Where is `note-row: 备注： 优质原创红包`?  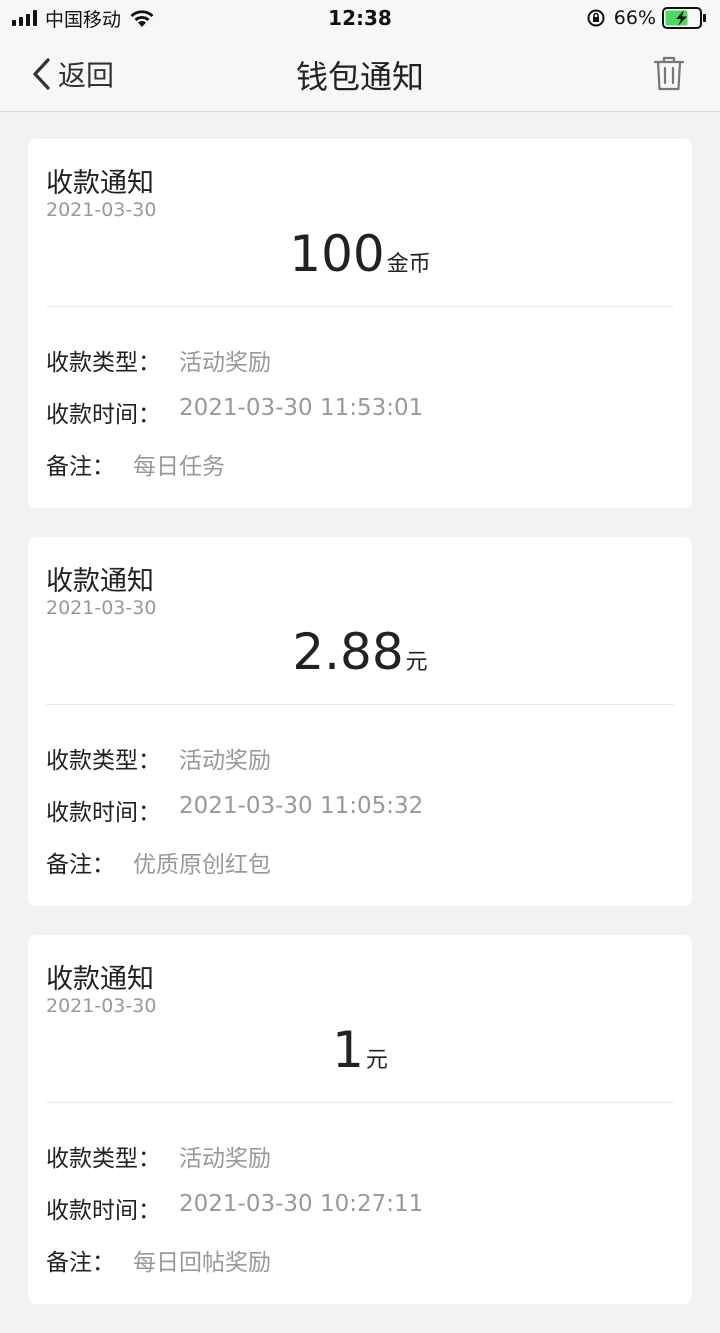
note-row: 备注： 优质原创红包 is located at coordinates (158, 862).